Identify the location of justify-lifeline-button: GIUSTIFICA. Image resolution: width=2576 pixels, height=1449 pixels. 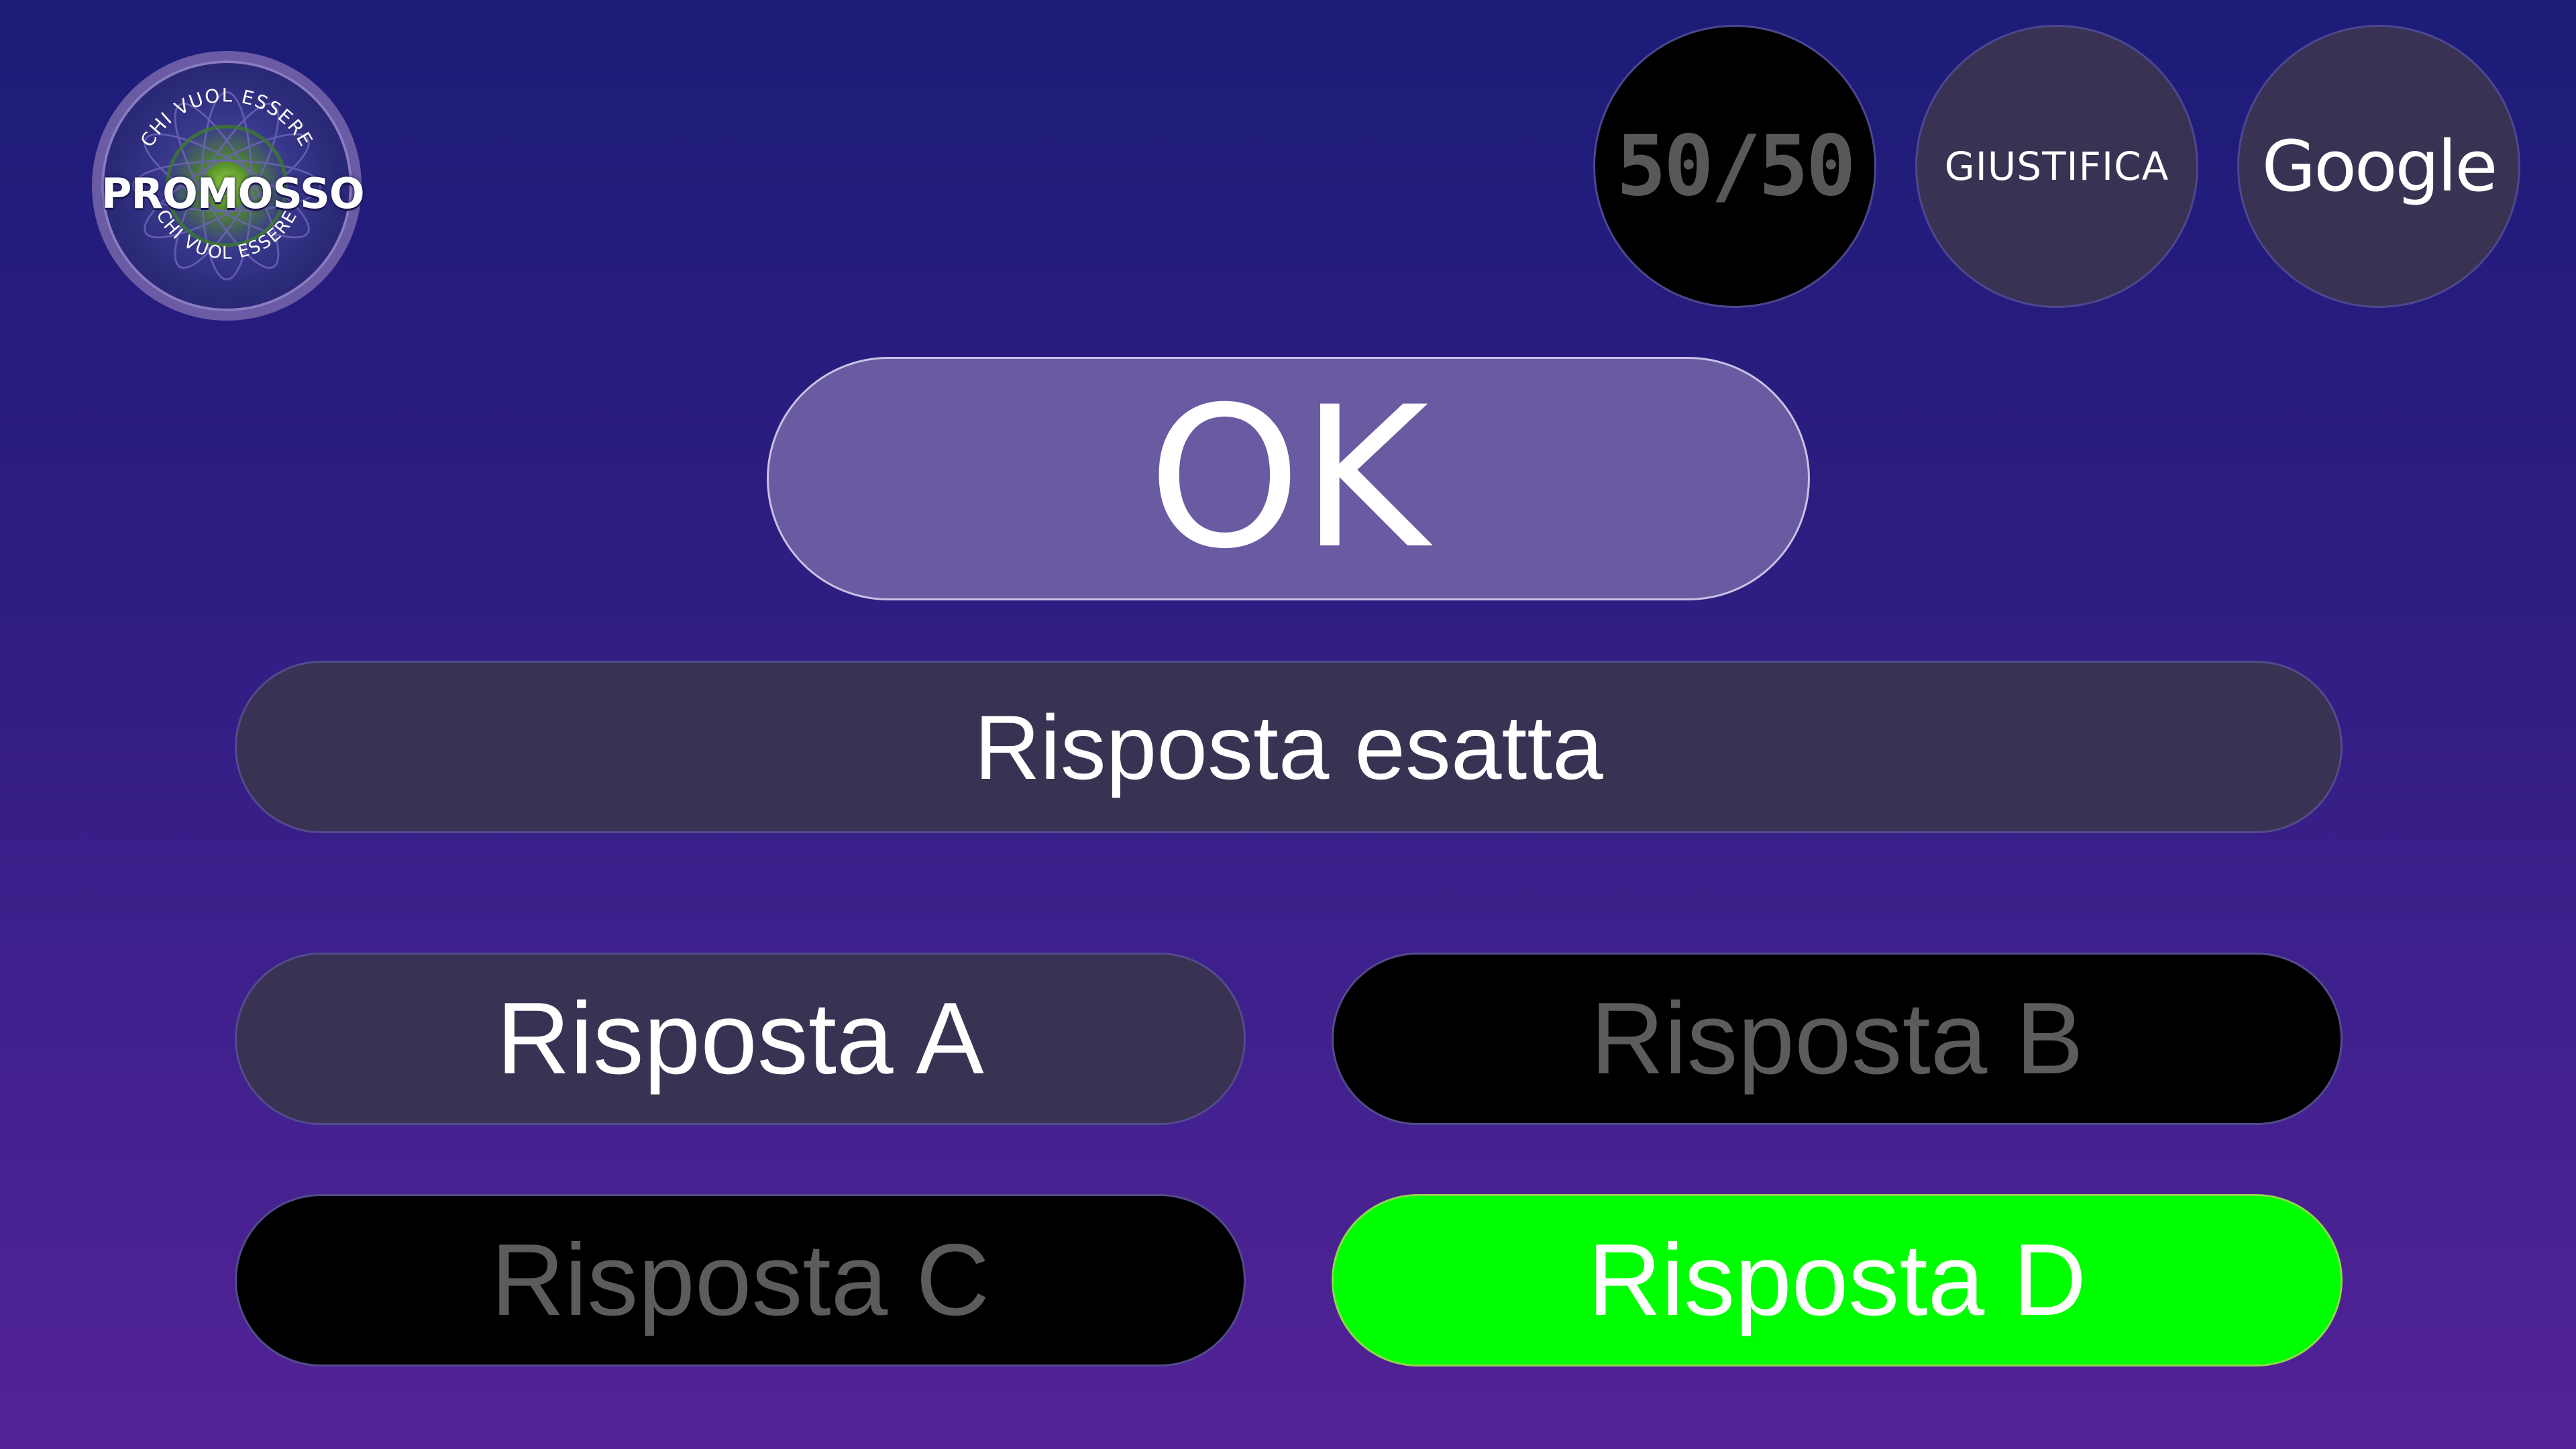
(2056, 166).